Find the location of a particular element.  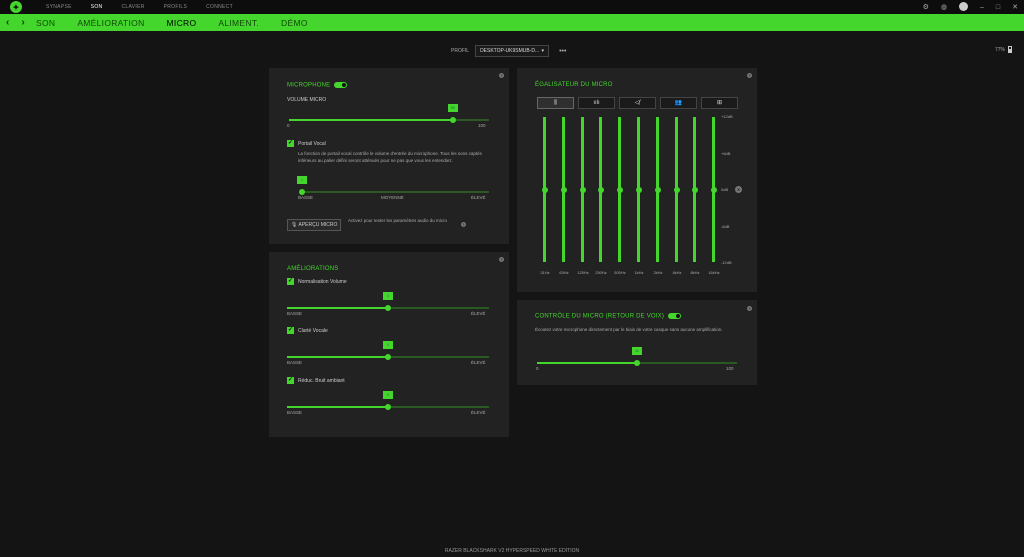

back-arrow-icon: ‹ is located at coordinates (7, 22).